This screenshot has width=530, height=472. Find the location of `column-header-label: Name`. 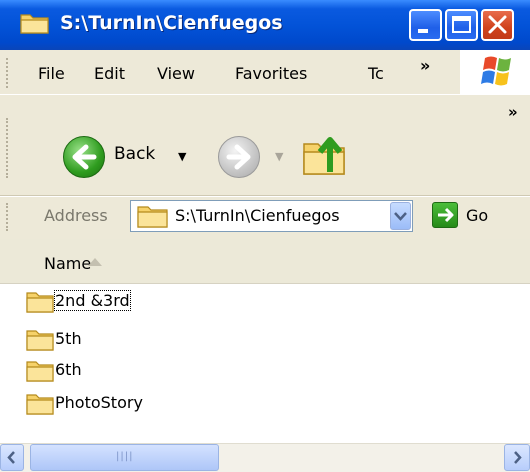

column-header-label: Name is located at coordinates (67, 263).